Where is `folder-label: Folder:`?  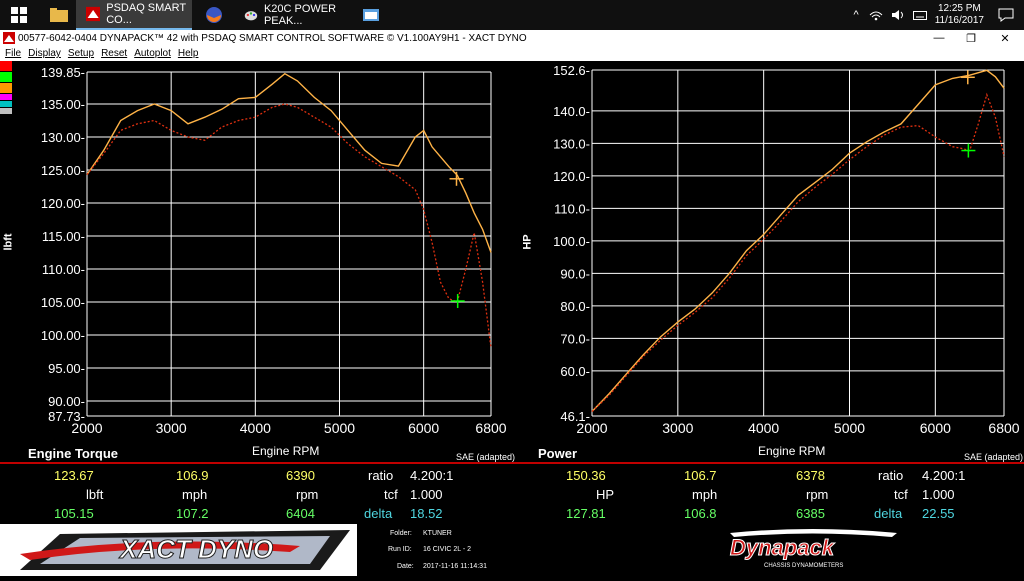 folder-label: Folder: is located at coordinates (401, 533).